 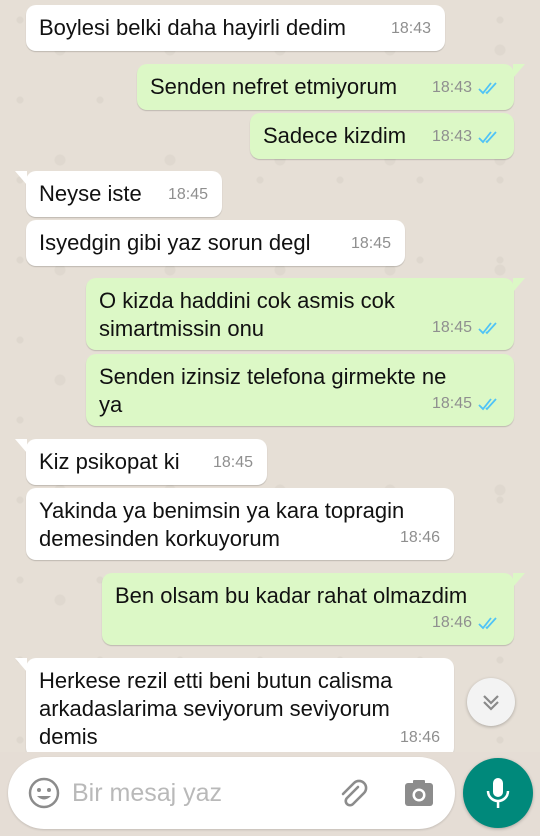 I want to click on message-text: Senden nefret etmiyorum, so click(x=274, y=86).